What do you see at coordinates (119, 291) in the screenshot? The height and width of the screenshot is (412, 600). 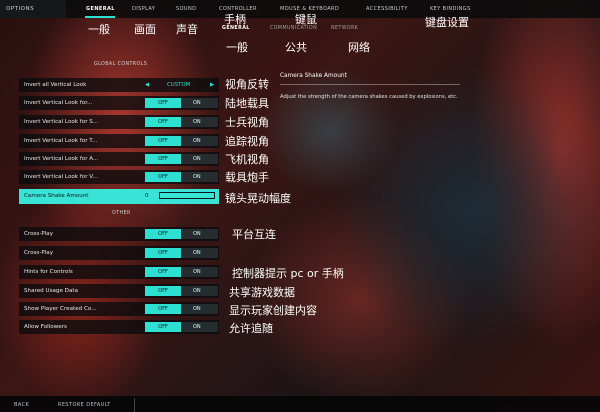 I see `setting-row: Shared Usage Data OFF ON` at bounding box center [119, 291].